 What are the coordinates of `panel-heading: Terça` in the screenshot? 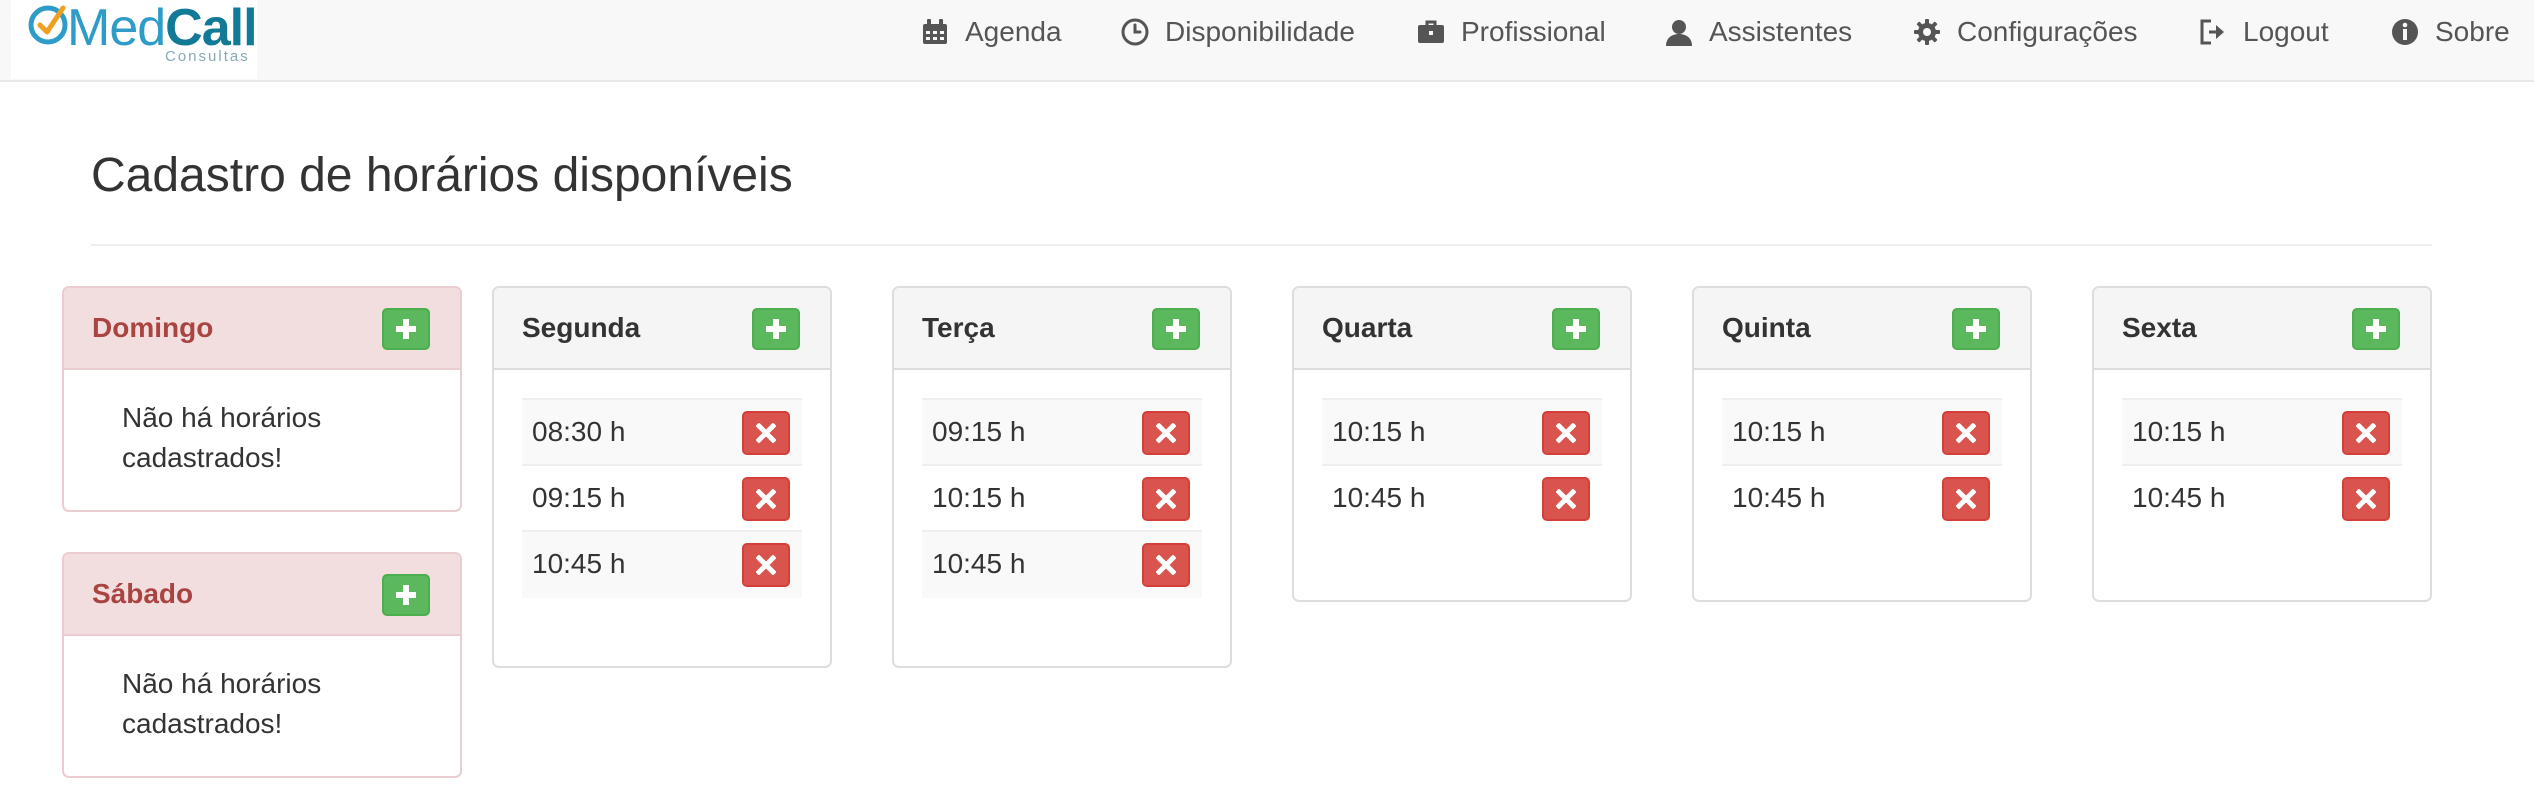 It's located at (1062, 329).